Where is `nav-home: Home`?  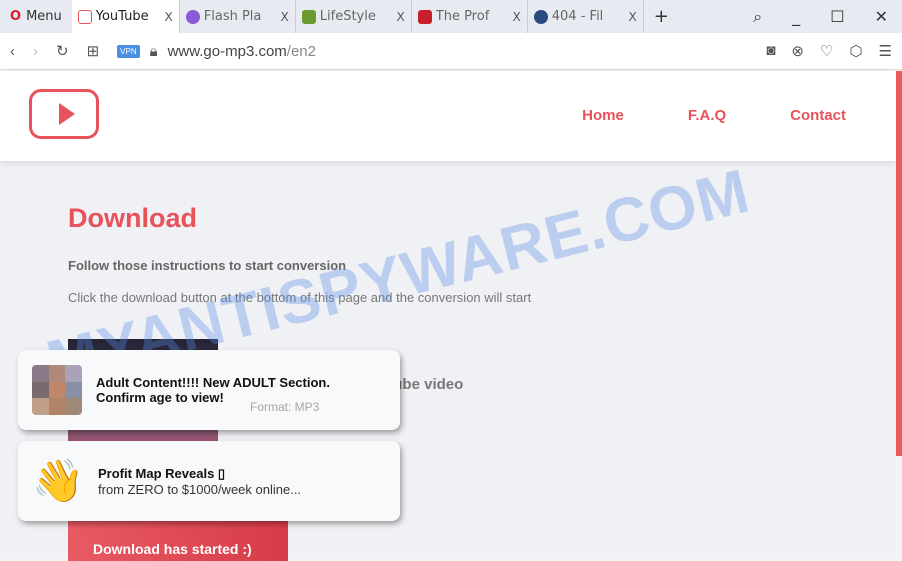 nav-home: Home is located at coordinates (603, 115).